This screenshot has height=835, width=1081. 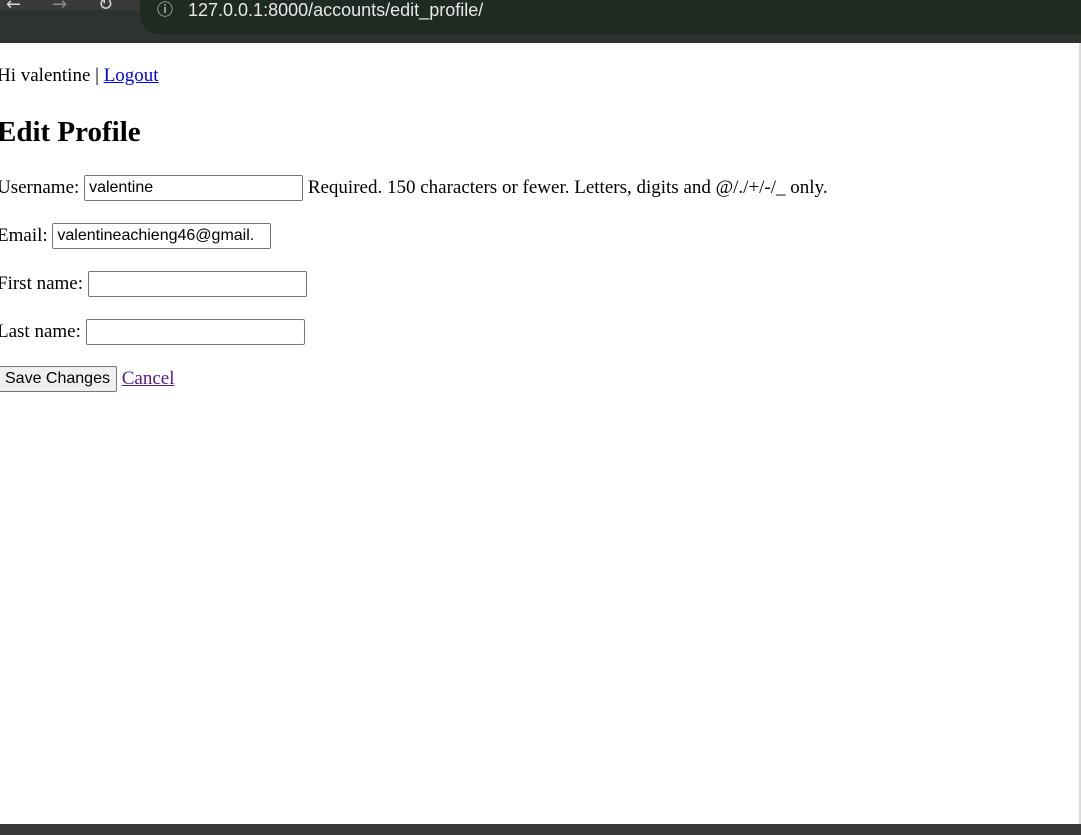 I want to click on logout-link: Logout, so click(x=131, y=75).